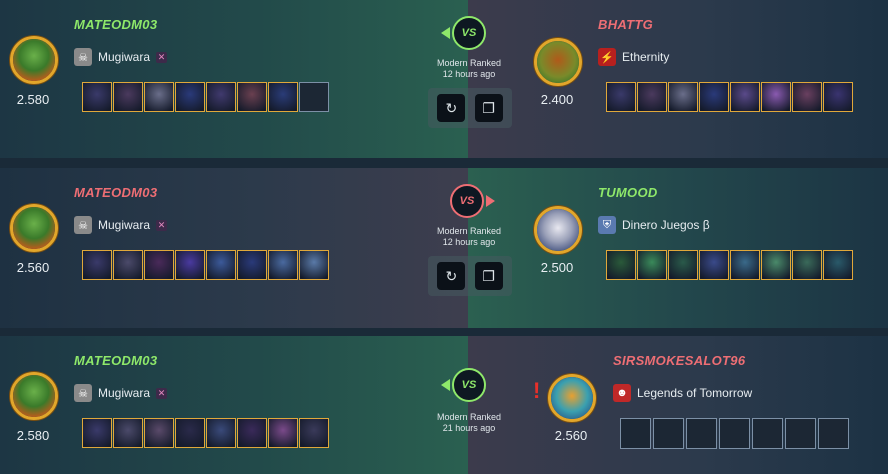 Image resolution: width=888 pixels, height=474 pixels. Describe the element at coordinates (490, 201) in the screenshot. I see `winner-arrow-icon` at that location.